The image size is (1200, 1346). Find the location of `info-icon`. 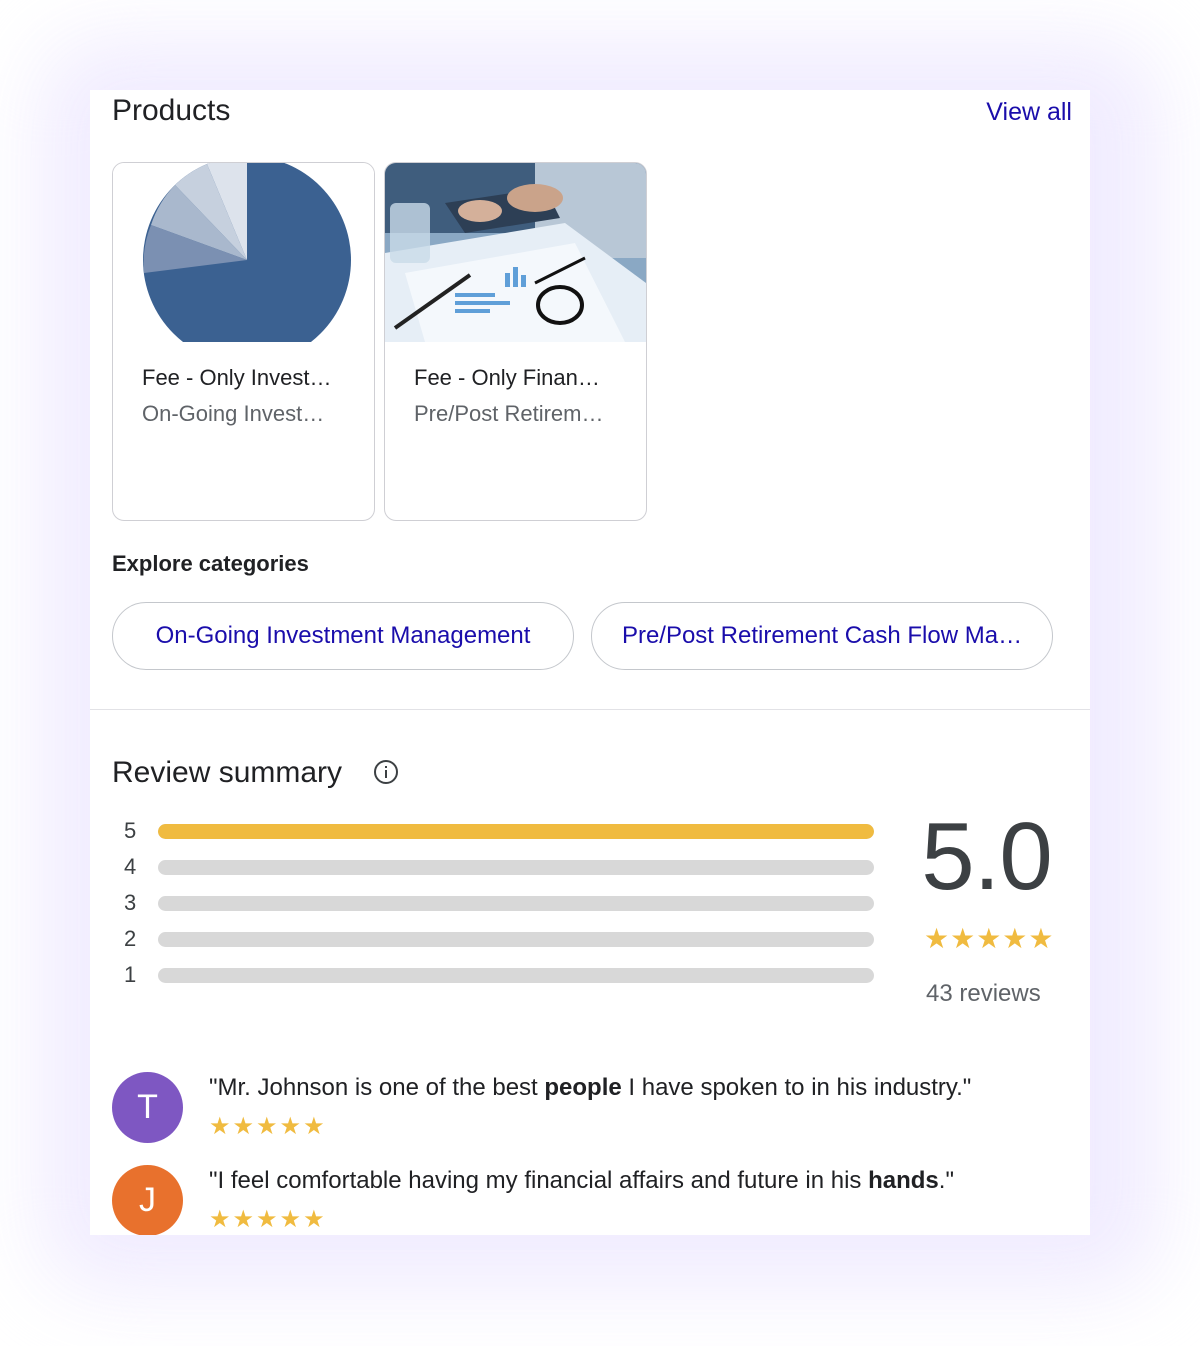

info-icon is located at coordinates (386, 772).